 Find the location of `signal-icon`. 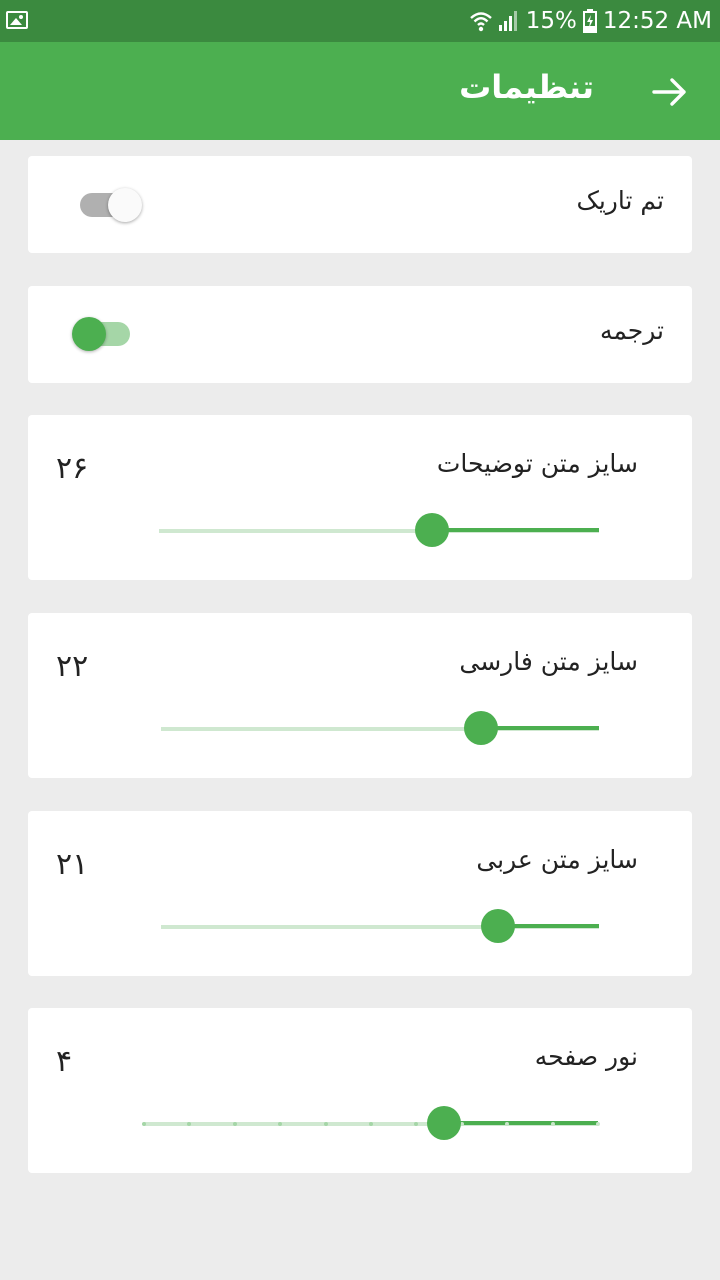

signal-icon is located at coordinates (509, 21).